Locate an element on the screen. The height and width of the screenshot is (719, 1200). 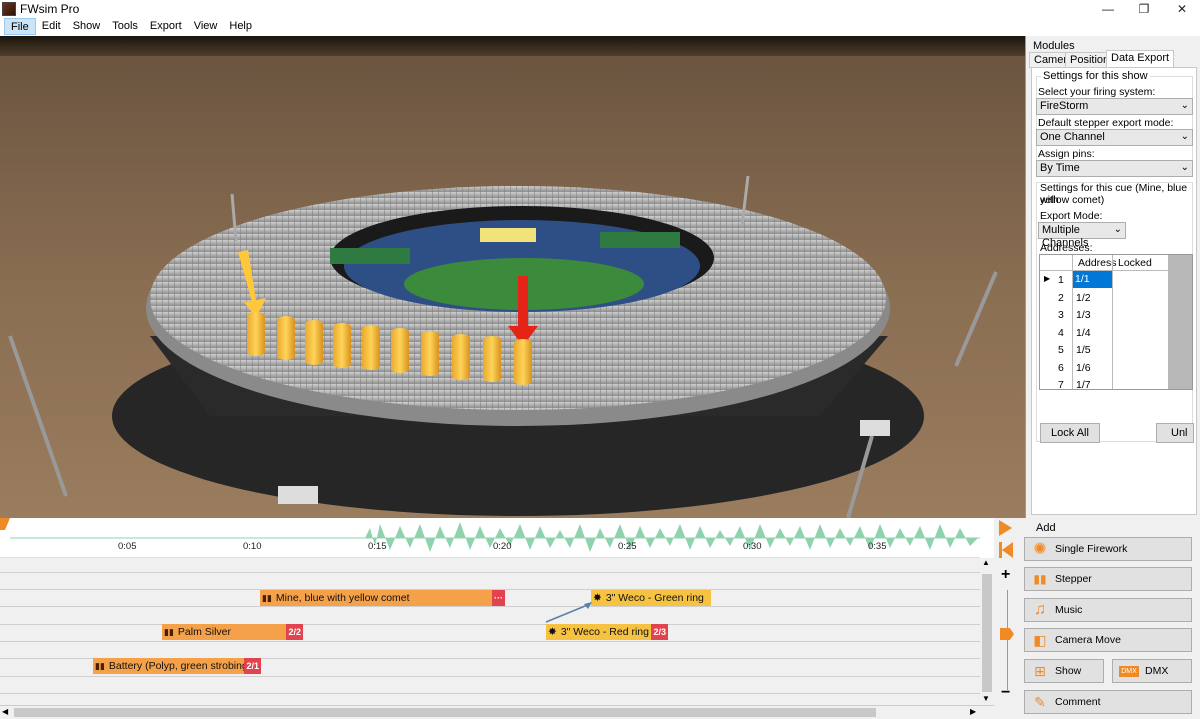
cue-block: ▮▮ Palm Silver 2/2 is located at coordinates (232, 632).